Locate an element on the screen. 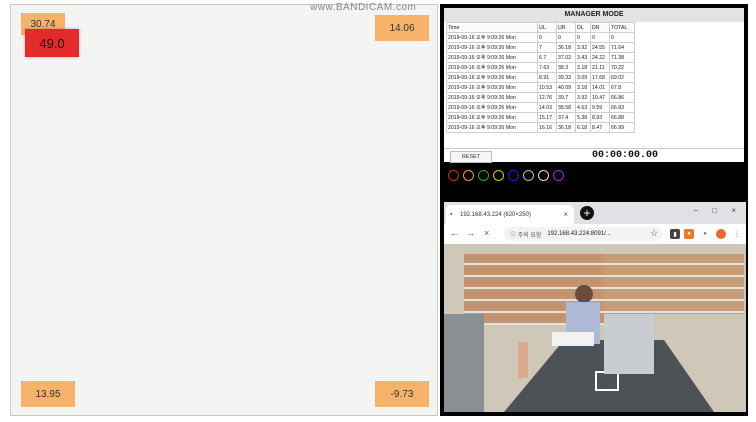 Image resolution: width=756 pixels, height=422 pixels. table-cell: 39.7 is located at coordinates (566, 97).